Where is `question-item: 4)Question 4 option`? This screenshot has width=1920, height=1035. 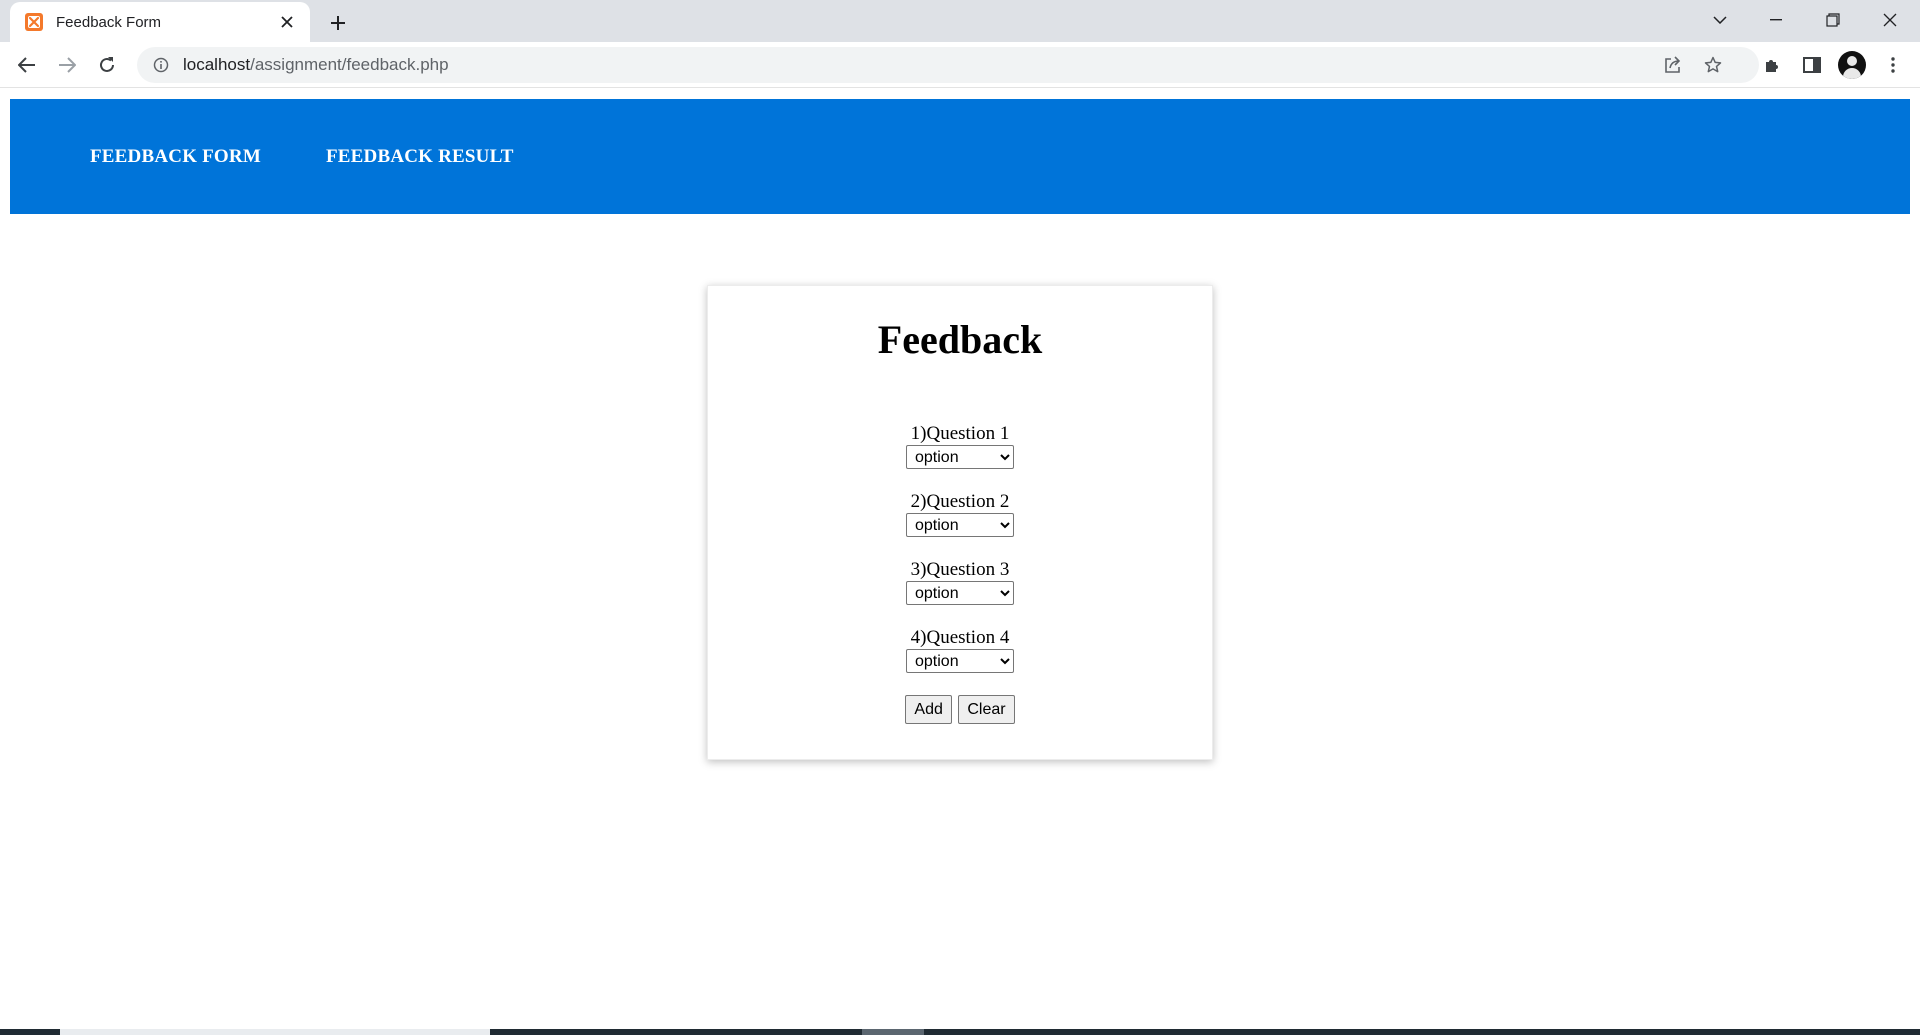
question-item: 4)Question 4 option is located at coordinates (960, 650).